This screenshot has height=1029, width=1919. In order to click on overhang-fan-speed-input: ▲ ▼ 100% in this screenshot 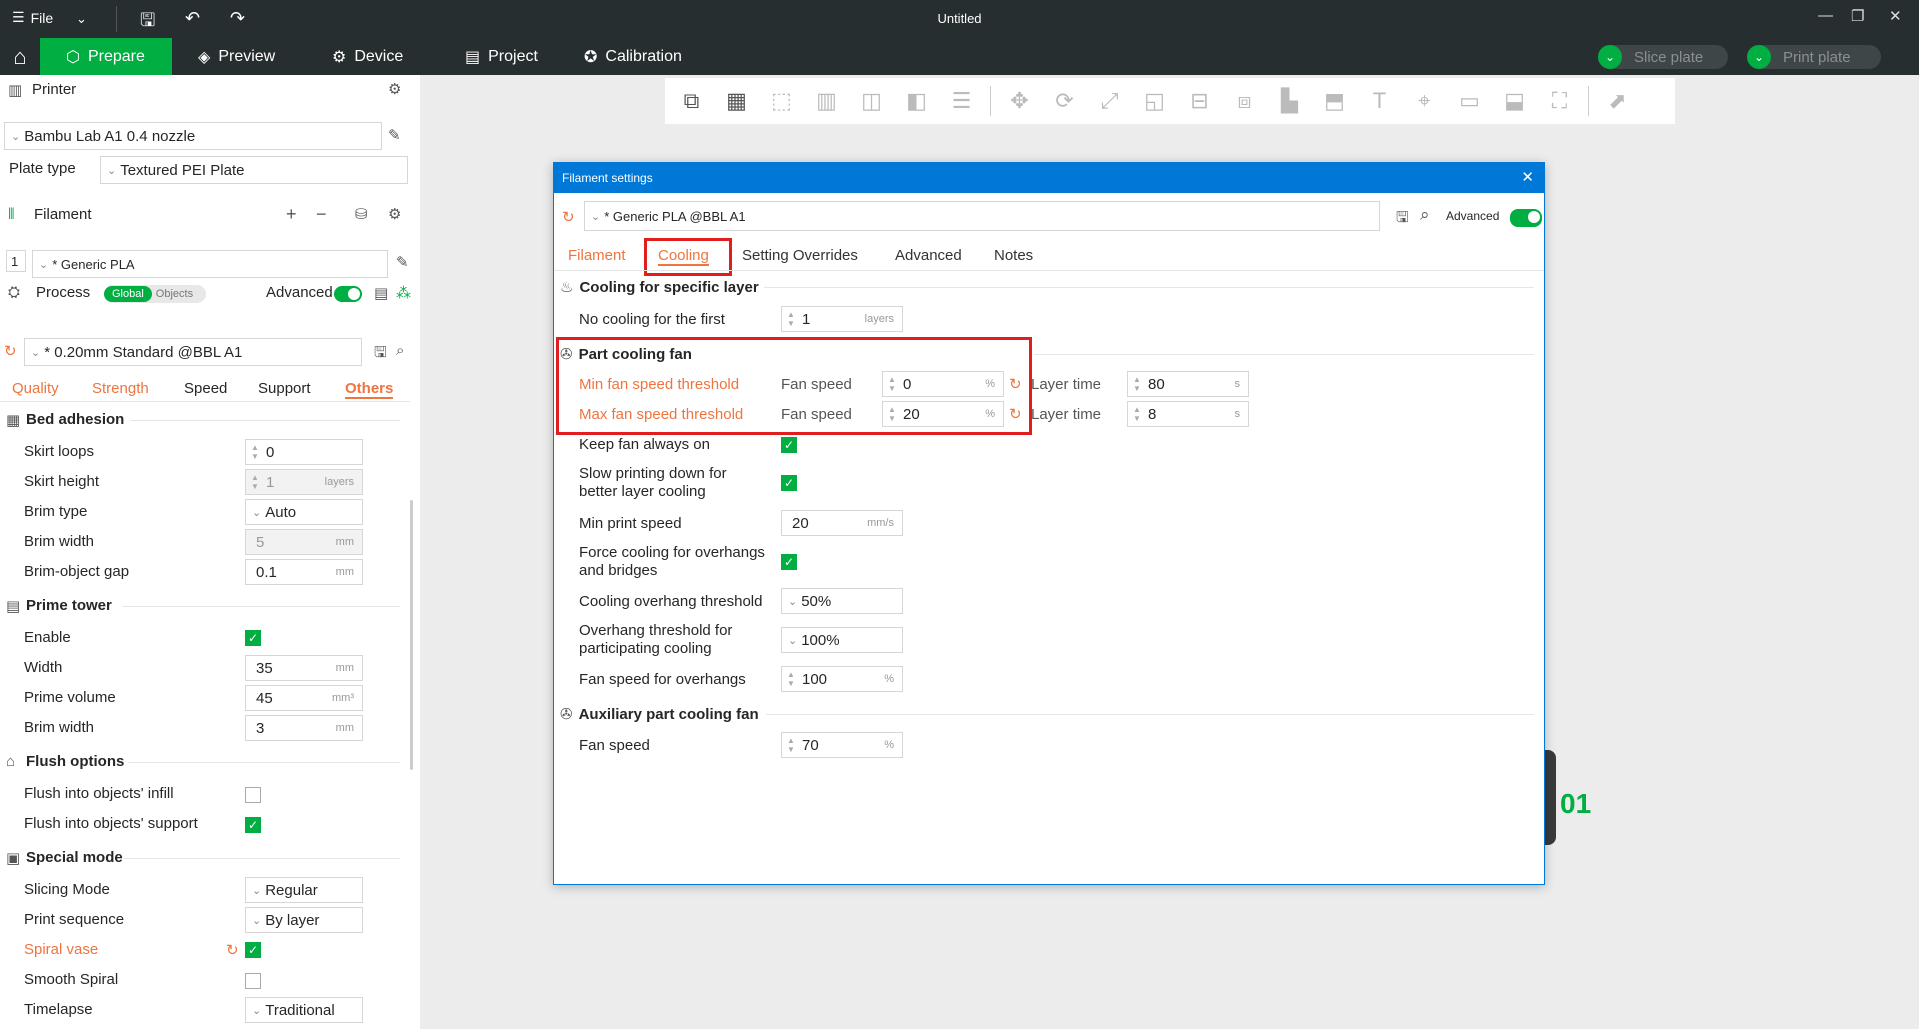, I will do `click(842, 679)`.